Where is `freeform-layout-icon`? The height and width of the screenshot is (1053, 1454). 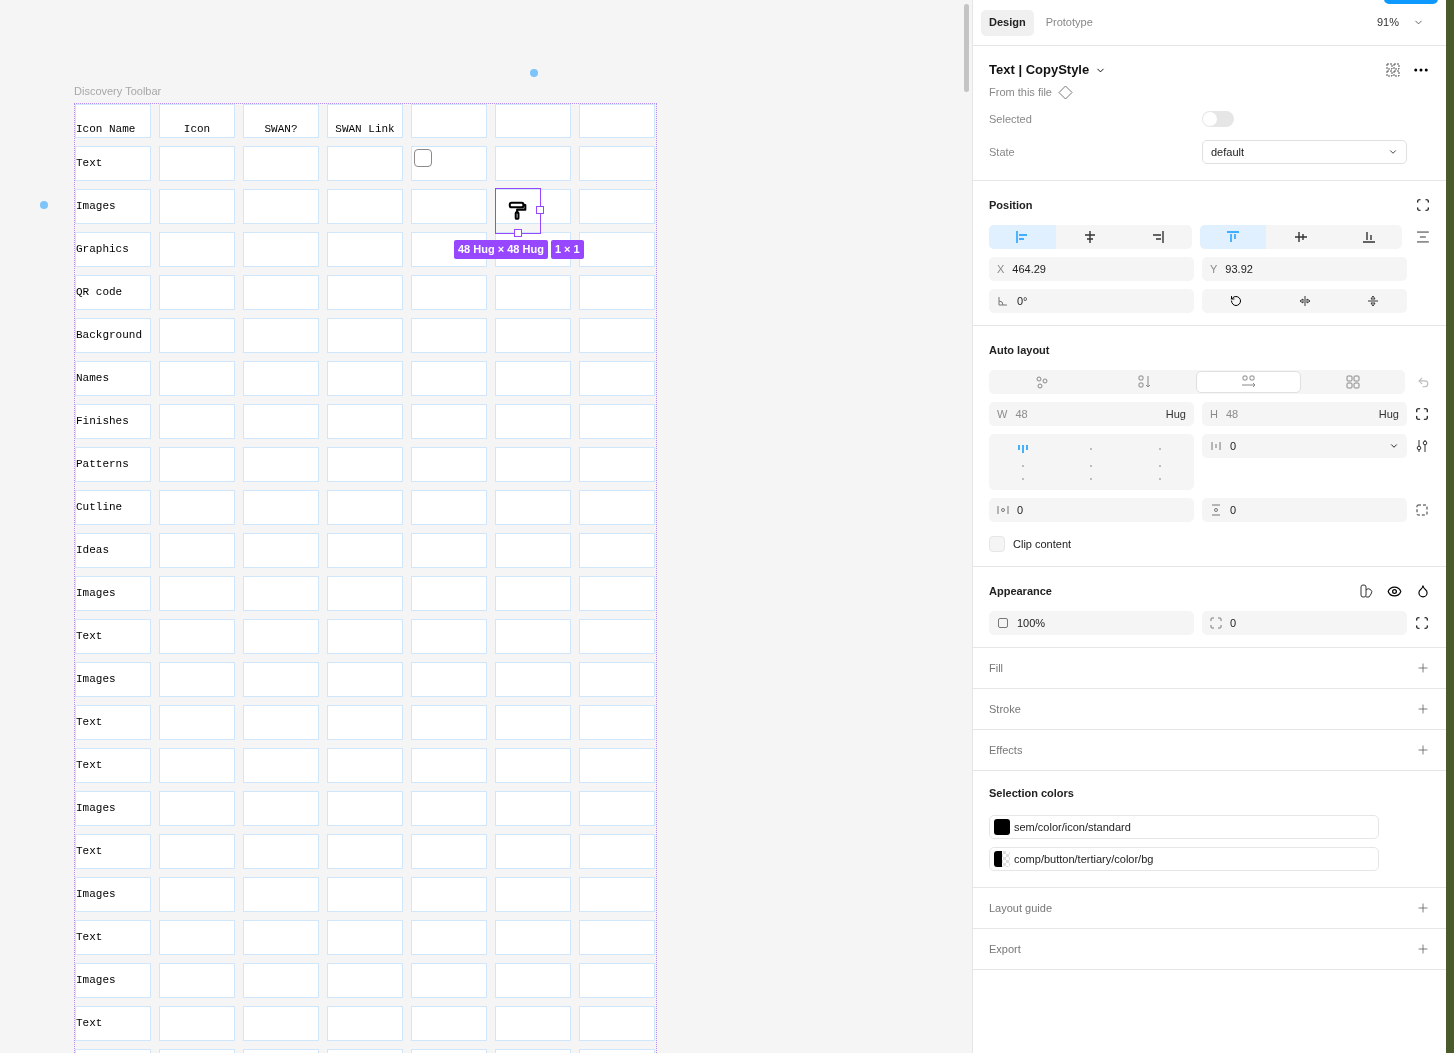
freeform-layout-icon is located at coordinates (1041, 382).